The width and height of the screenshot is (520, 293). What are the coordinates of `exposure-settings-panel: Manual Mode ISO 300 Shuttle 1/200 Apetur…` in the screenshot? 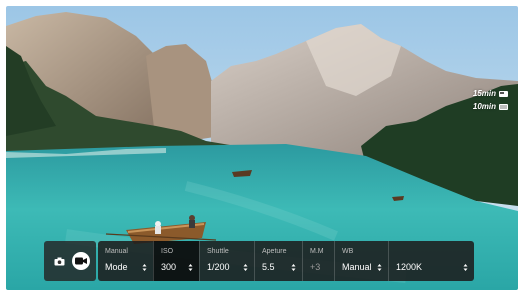 It's located at (286, 261).